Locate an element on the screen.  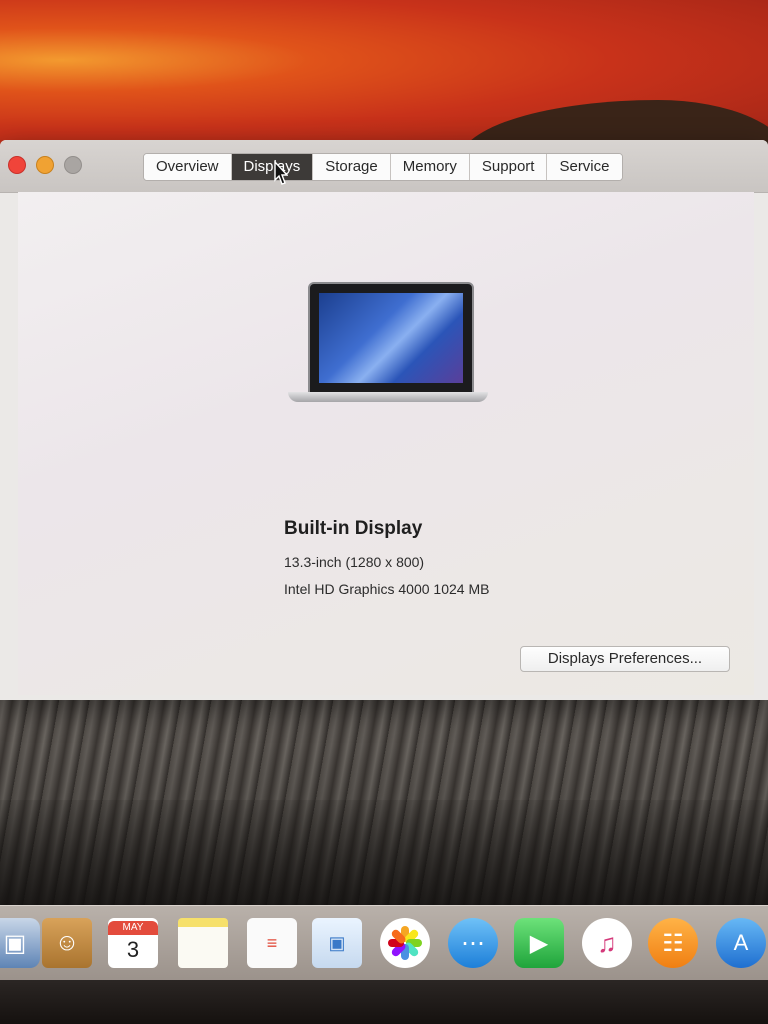
facetime-icon: ▶ is located at coordinates (539, 943).